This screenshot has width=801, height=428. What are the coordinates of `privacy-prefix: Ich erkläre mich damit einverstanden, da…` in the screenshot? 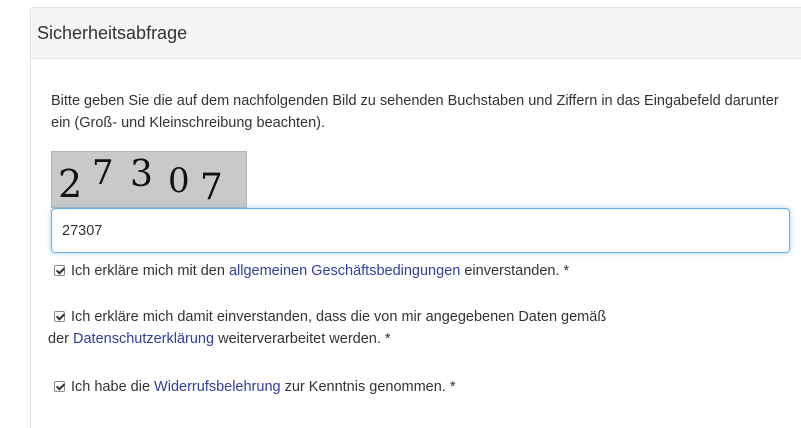 It's located at (339, 317).